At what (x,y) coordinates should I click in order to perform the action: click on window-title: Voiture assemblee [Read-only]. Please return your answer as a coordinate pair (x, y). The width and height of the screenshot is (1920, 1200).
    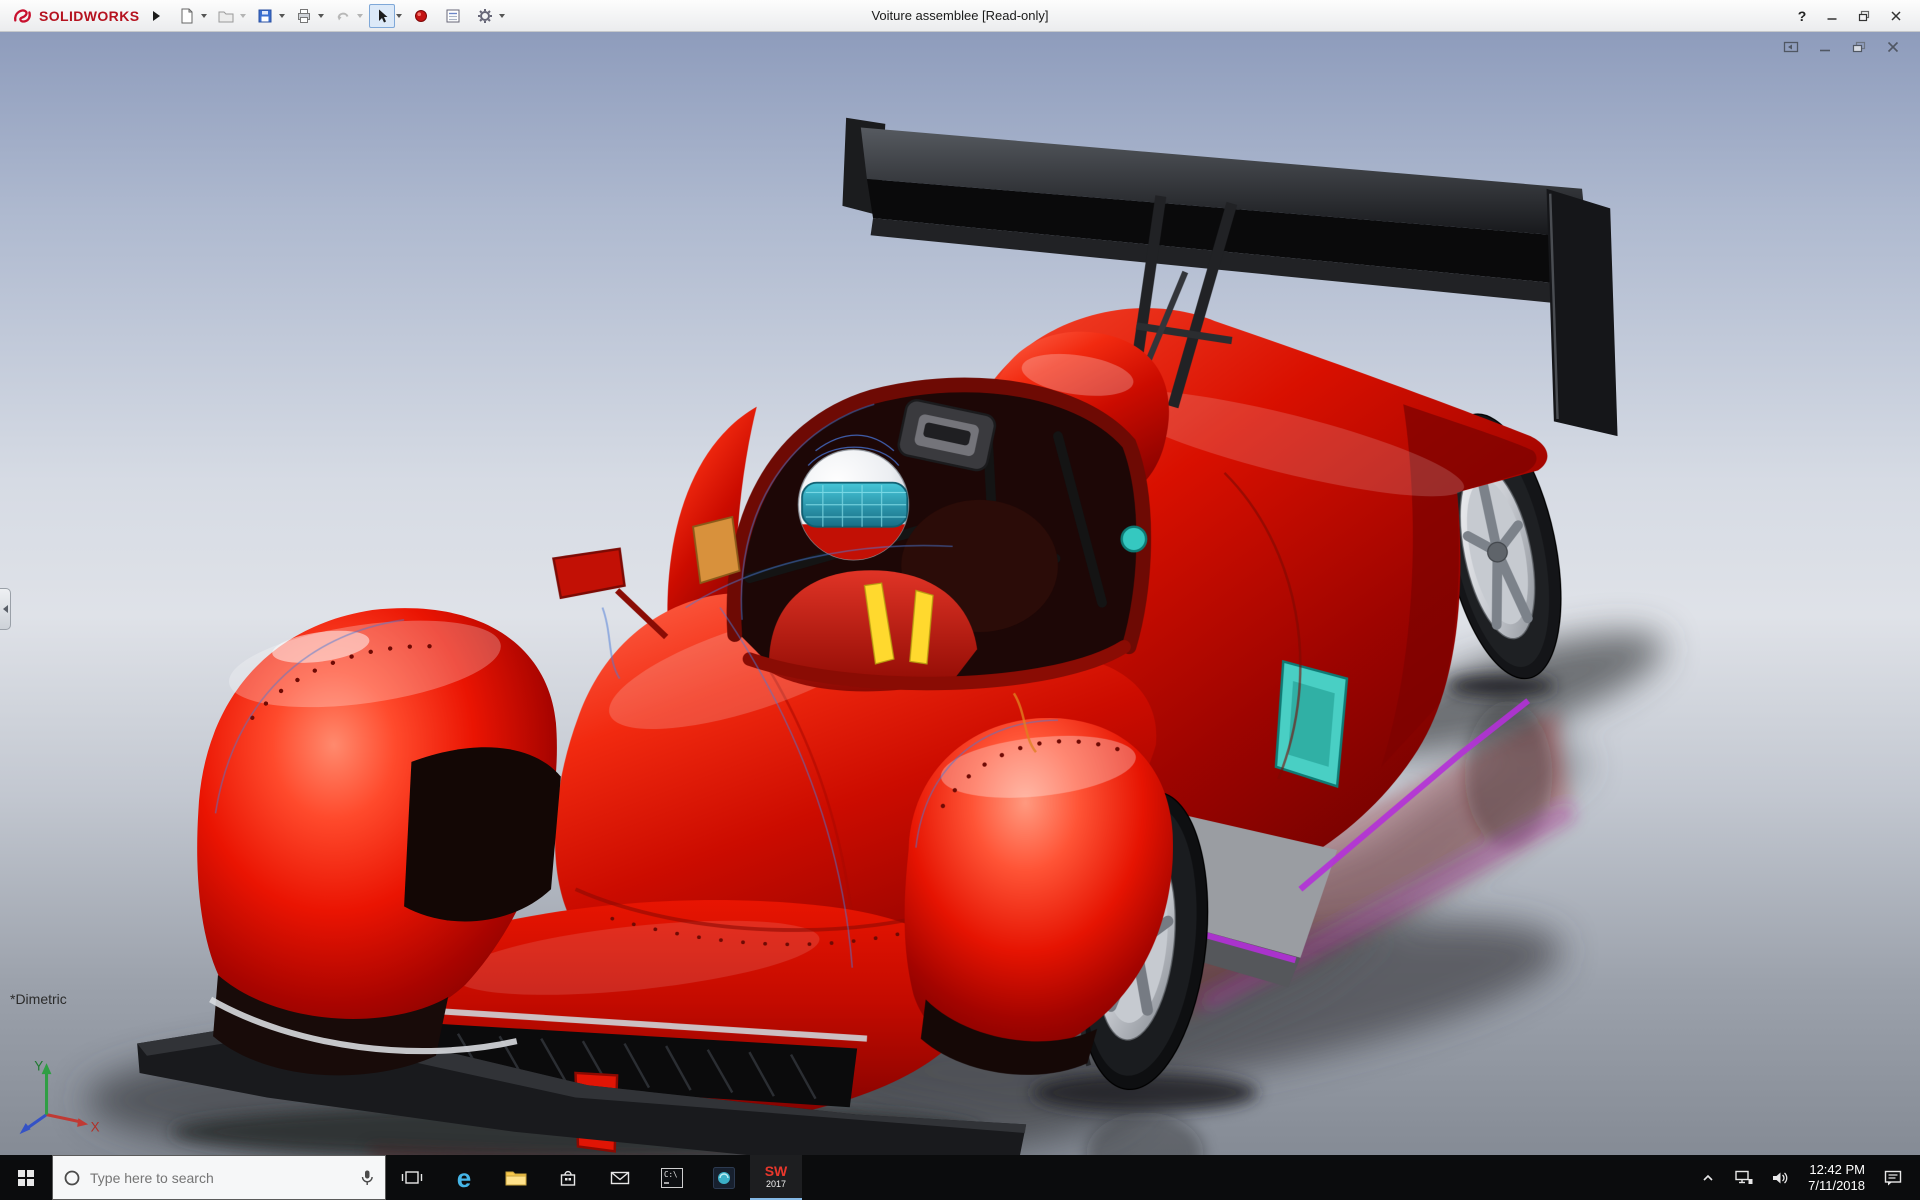
    Looking at the image, I should click on (960, 15).